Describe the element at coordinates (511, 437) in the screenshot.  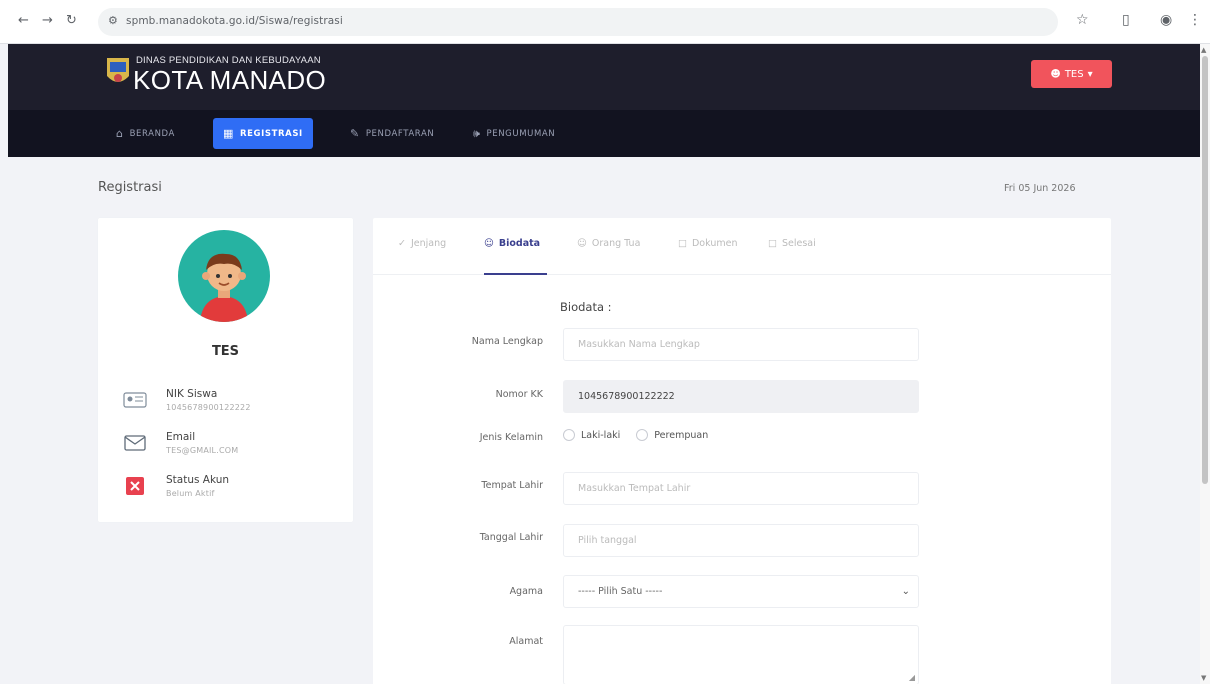
I see `jenis-kelamin-label: Jenis Kelamin` at that location.